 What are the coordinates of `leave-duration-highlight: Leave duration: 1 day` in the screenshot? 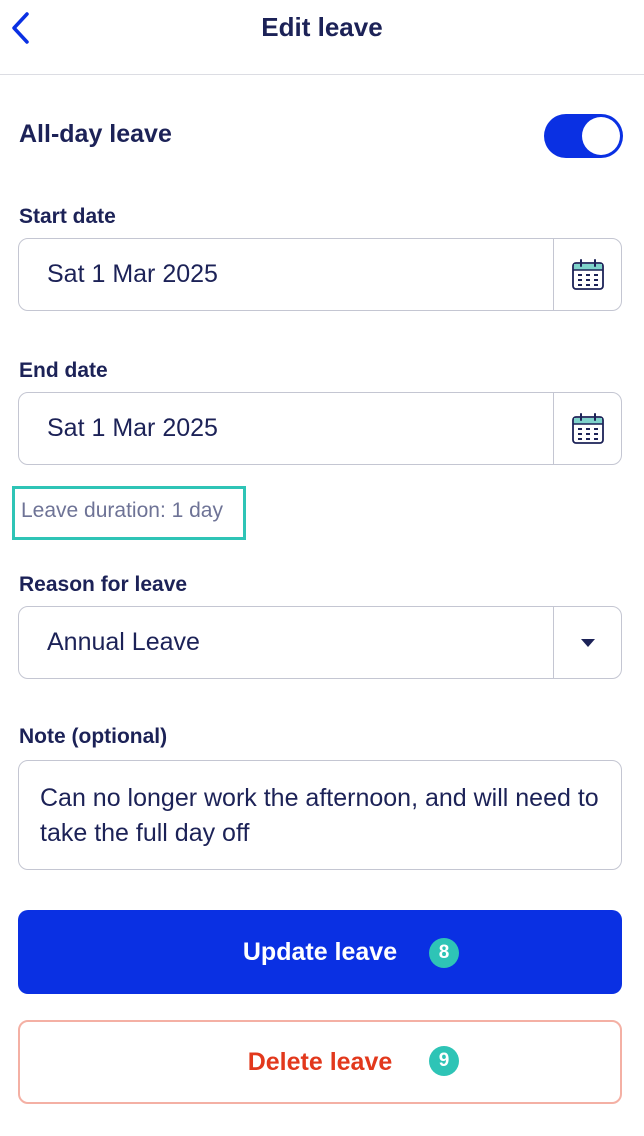 It's located at (129, 513).